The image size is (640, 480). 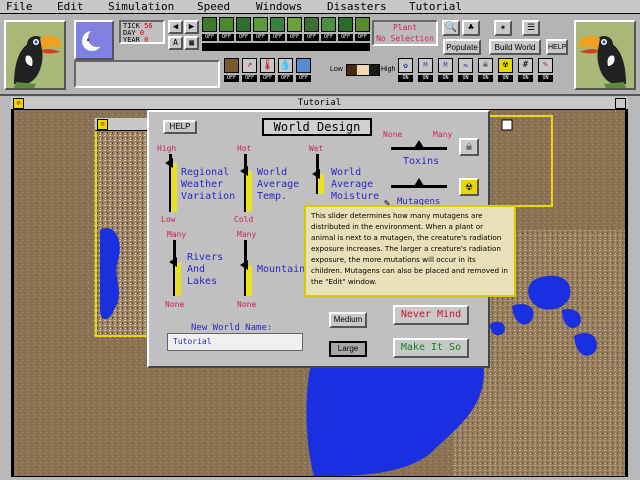 What do you see at coordinates (226, 24) in the screenshot?
I see `plant-tool-2-icon` at bounding box center [226, 24].